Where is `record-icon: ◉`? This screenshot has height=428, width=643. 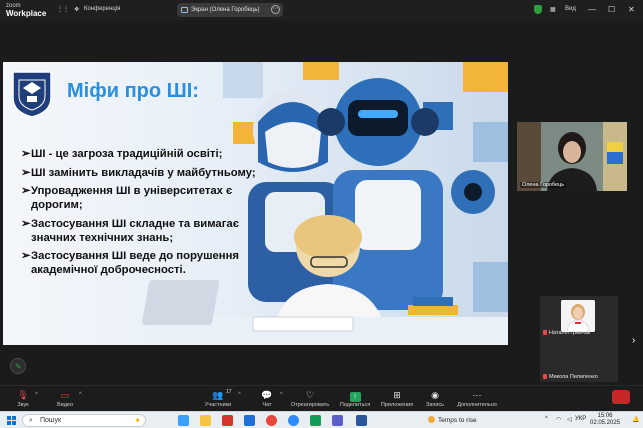
record-icon: ◉ is located at coordinates (435, 395).